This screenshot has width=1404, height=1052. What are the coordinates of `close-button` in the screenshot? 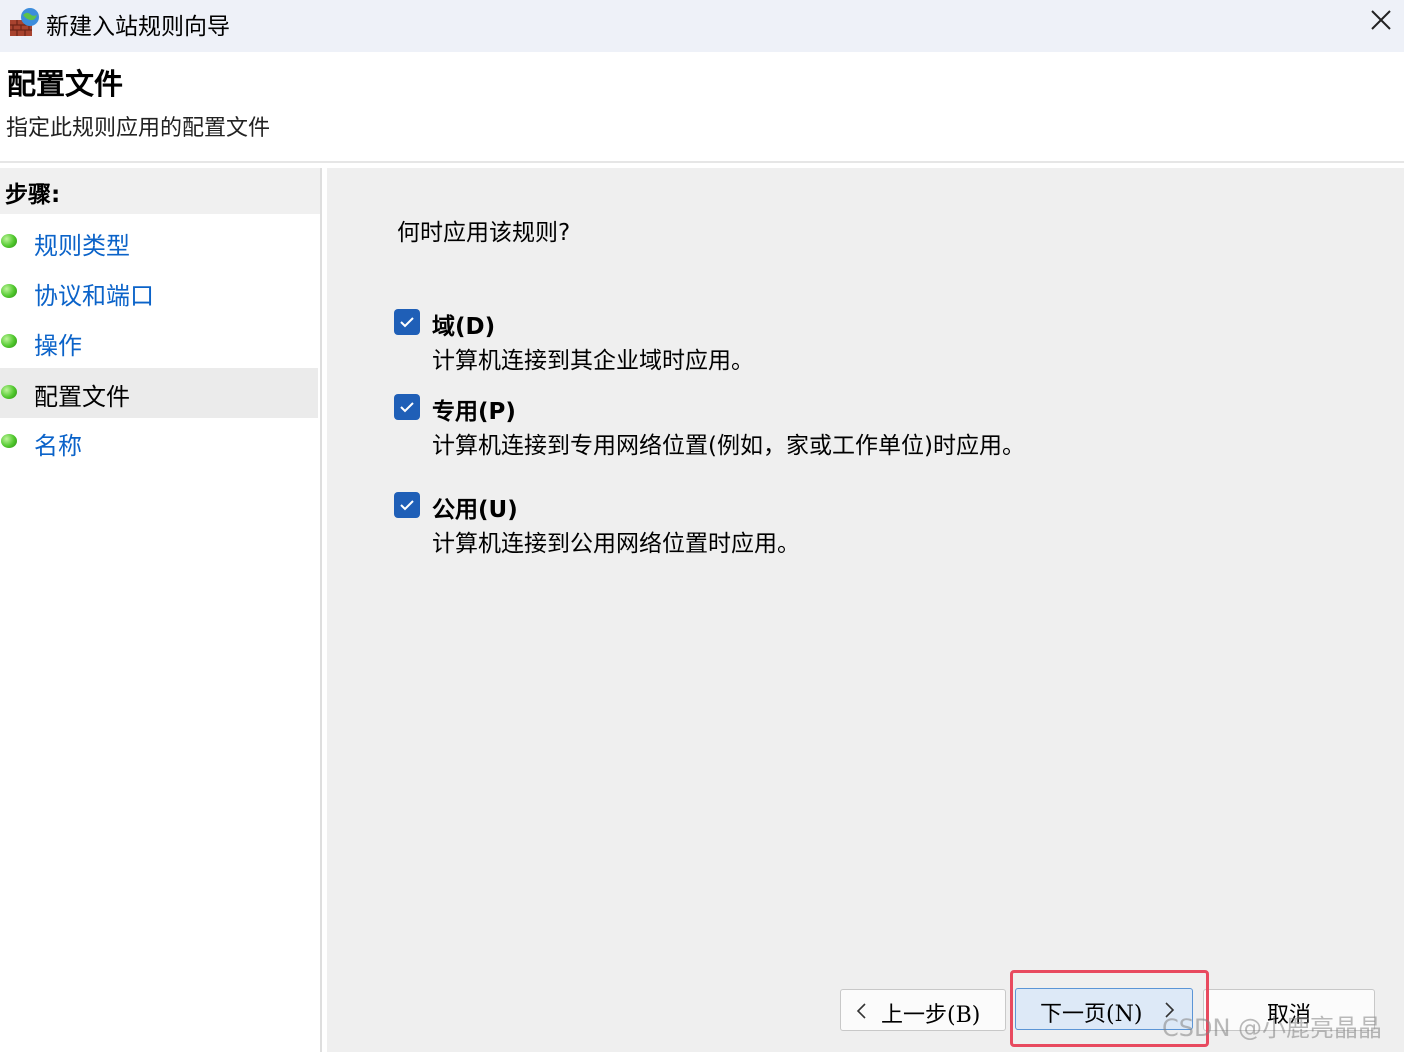 It's located at (1381, 22).